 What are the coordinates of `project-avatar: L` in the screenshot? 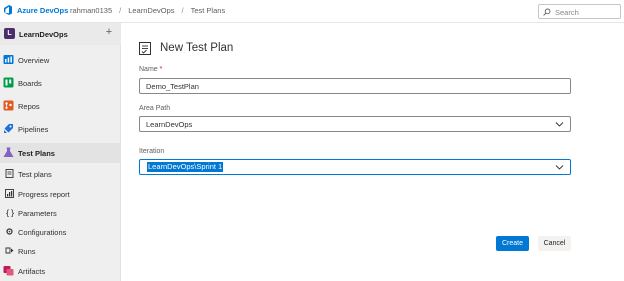 It's located at (9, 33).